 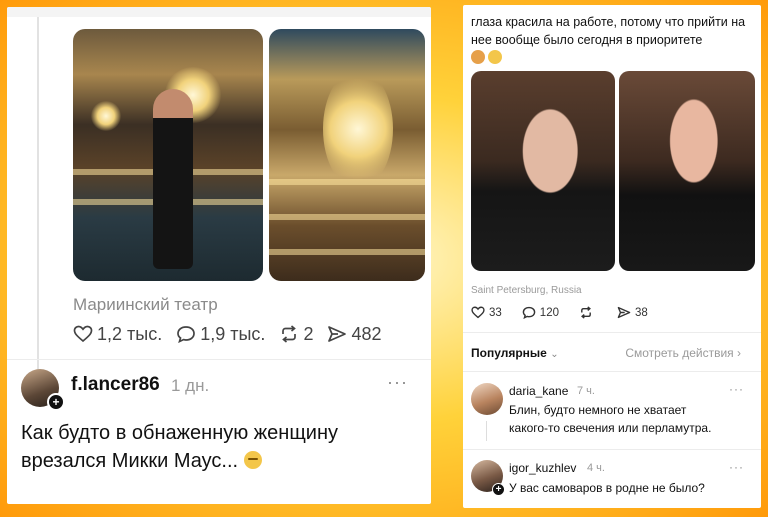 I want to click on chandelier-light, so click(x=358, y=129).